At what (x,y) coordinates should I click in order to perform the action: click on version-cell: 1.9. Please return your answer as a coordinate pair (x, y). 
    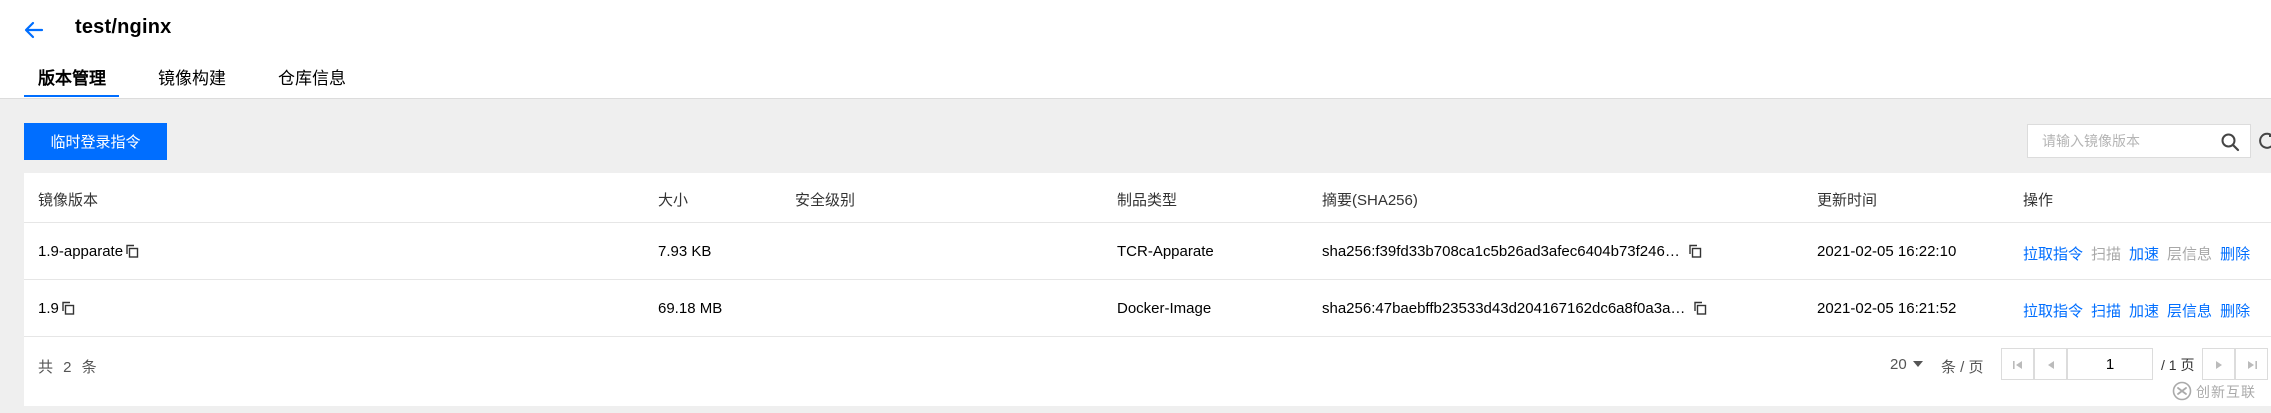
    Looking at the image, I should click on (56, 308).